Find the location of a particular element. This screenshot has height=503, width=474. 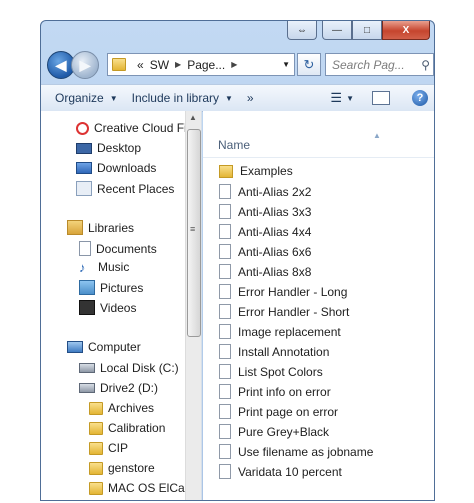

list-item-label: Print info on error is located at coordinates (284, 391).